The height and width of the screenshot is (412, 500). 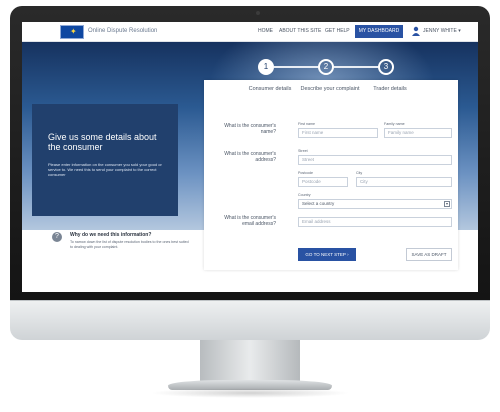 I want to click on country-label: Country, so click(x=304, y=195).